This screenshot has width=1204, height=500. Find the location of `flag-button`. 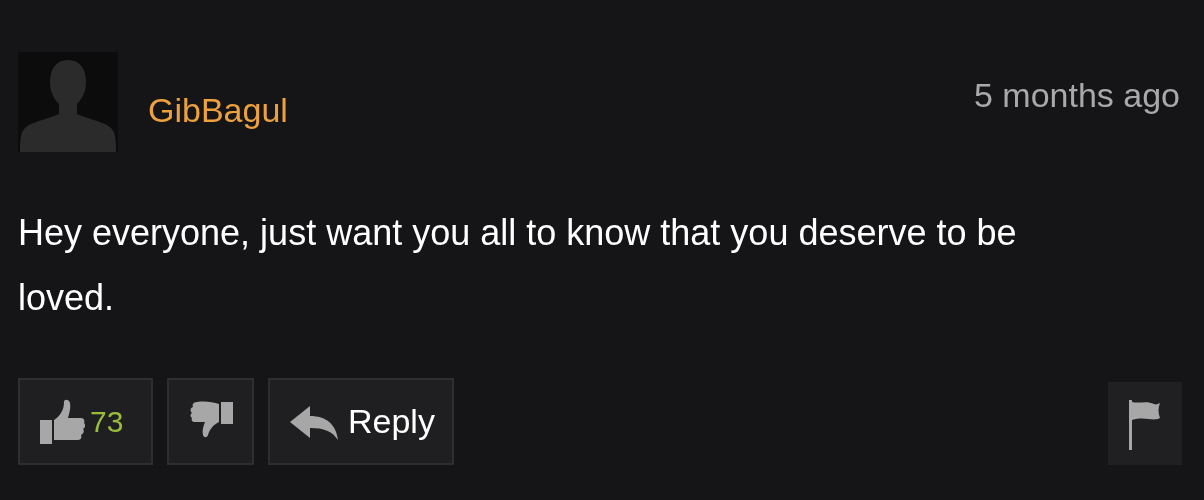

flag-button is located at coordinates (1145, 423).